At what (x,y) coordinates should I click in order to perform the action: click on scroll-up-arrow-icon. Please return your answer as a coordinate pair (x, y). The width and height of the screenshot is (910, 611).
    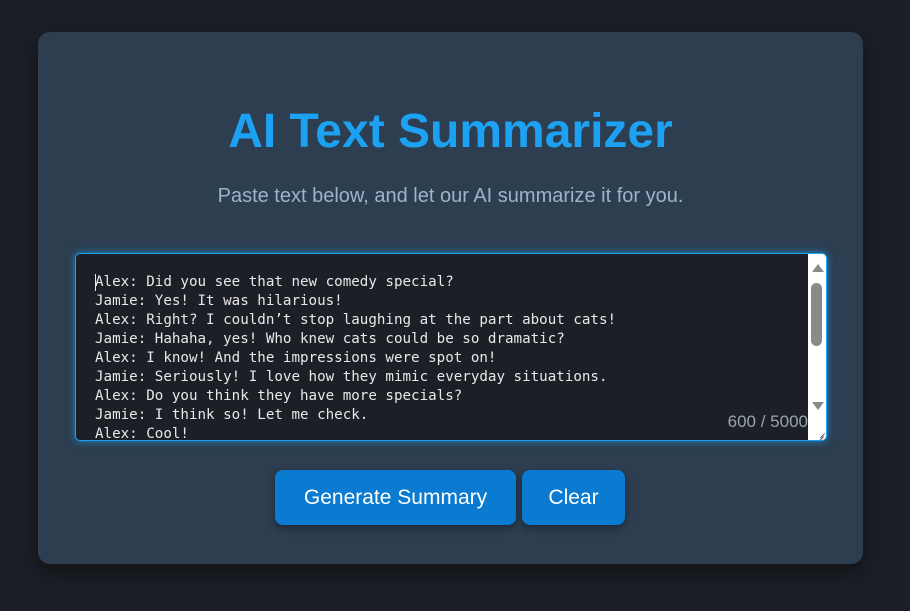
    Looking at the image, I should click on (818, 268).